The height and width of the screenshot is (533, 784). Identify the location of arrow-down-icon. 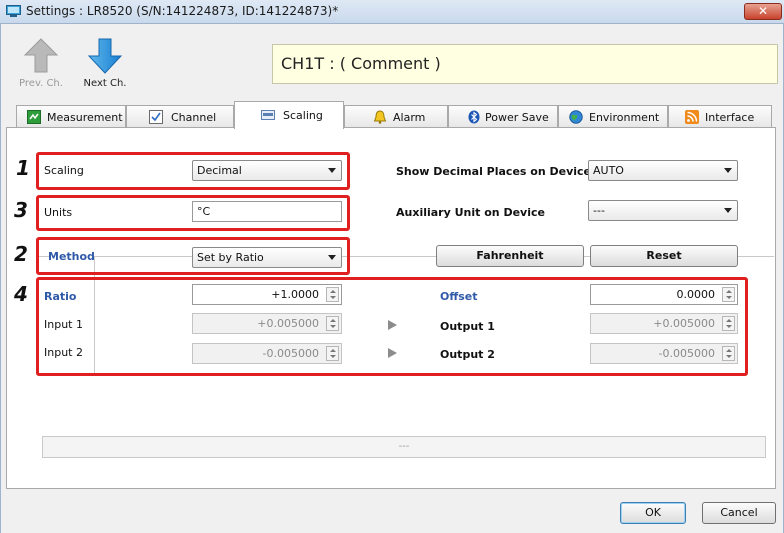
(105, 56).